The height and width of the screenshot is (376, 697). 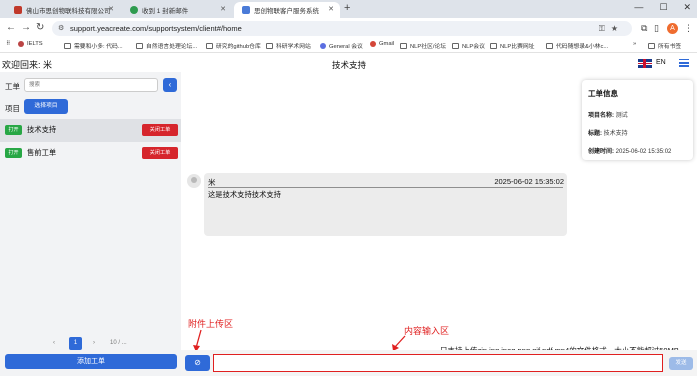 I want to click on new-tab-icon: +, so click(x=347, y=8).